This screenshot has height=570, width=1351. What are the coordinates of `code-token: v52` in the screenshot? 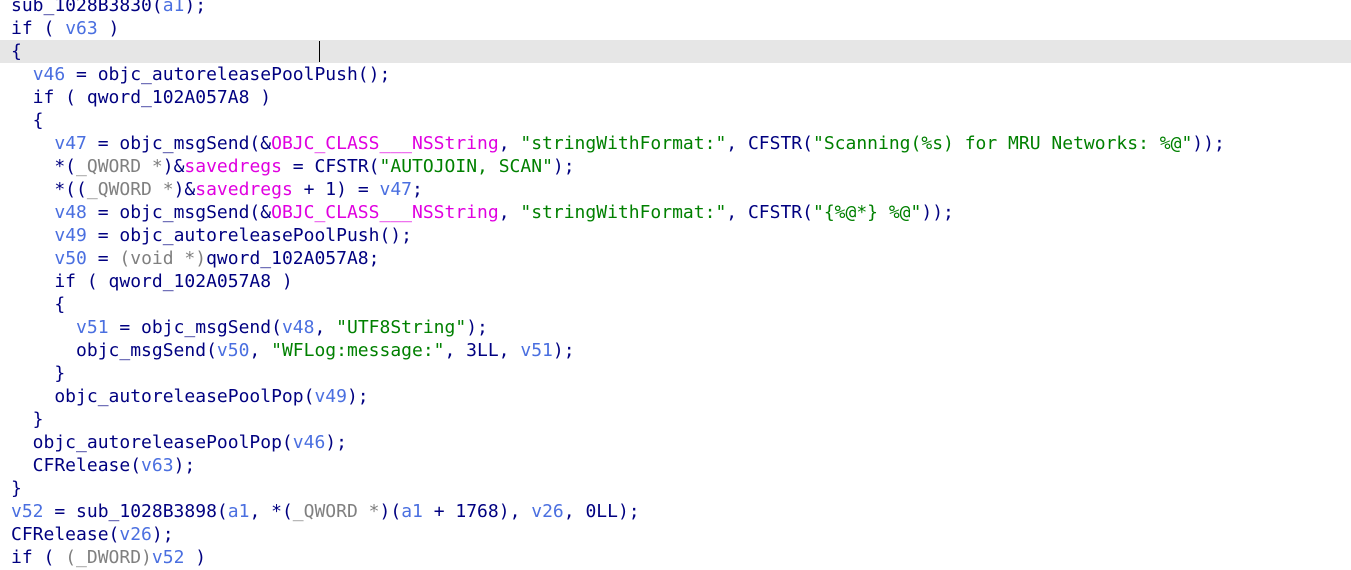 It's located at (168, 557).